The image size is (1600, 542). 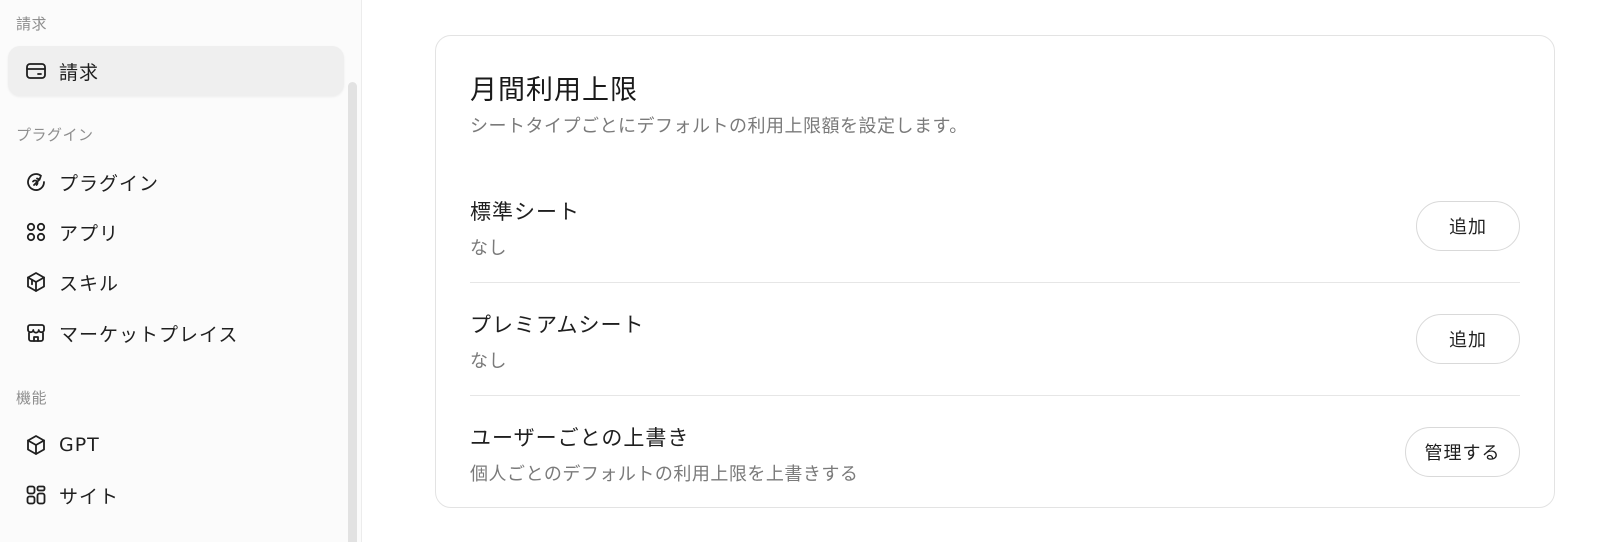 I want to click on store-icon, so click(x=36, y=333).